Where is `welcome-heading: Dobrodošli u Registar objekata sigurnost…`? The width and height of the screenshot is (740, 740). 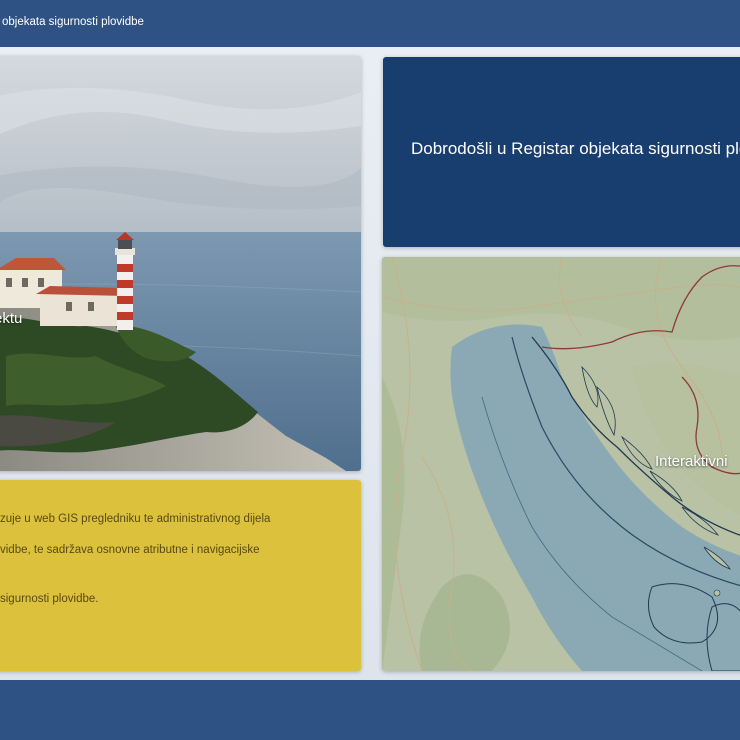
welcome-heading: Dobrodošli u Registar objekata sigurnost… is located at coordinates (575, 148).